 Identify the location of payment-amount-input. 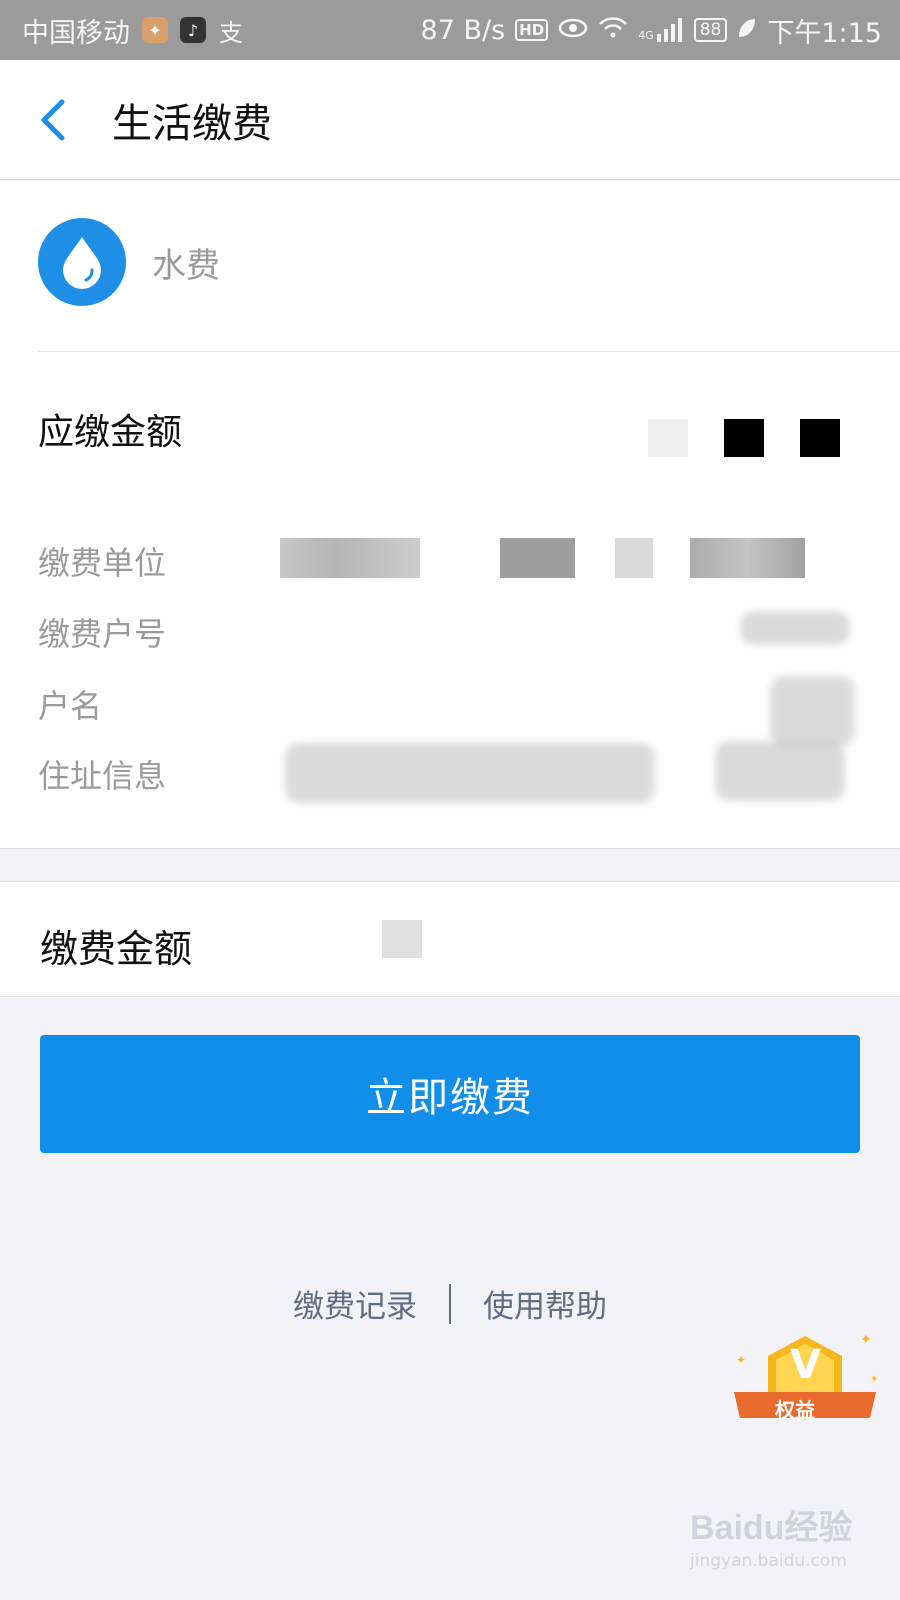
(402, 939).